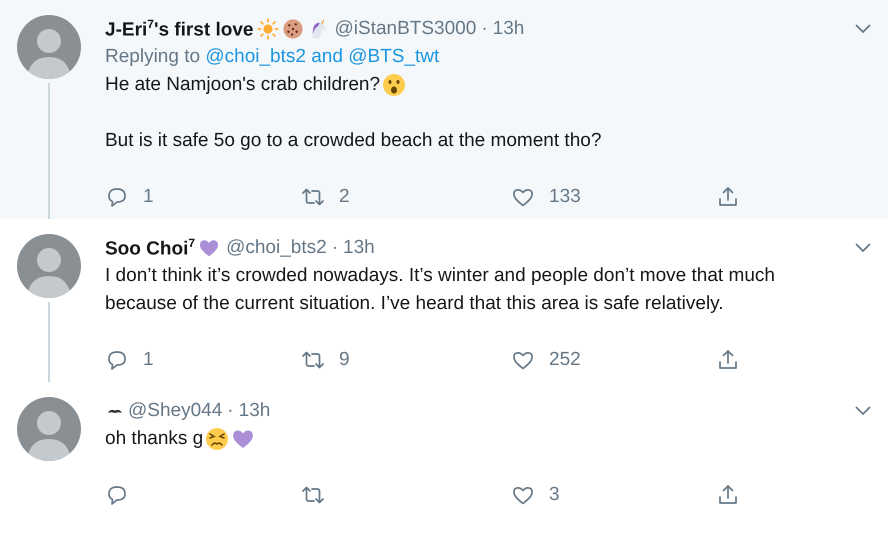 The width and height of the screenshot is (888, 538). Describe the element at coordinates (217, 439) in the screenshot. I see `persevering-face-icon` at that location.